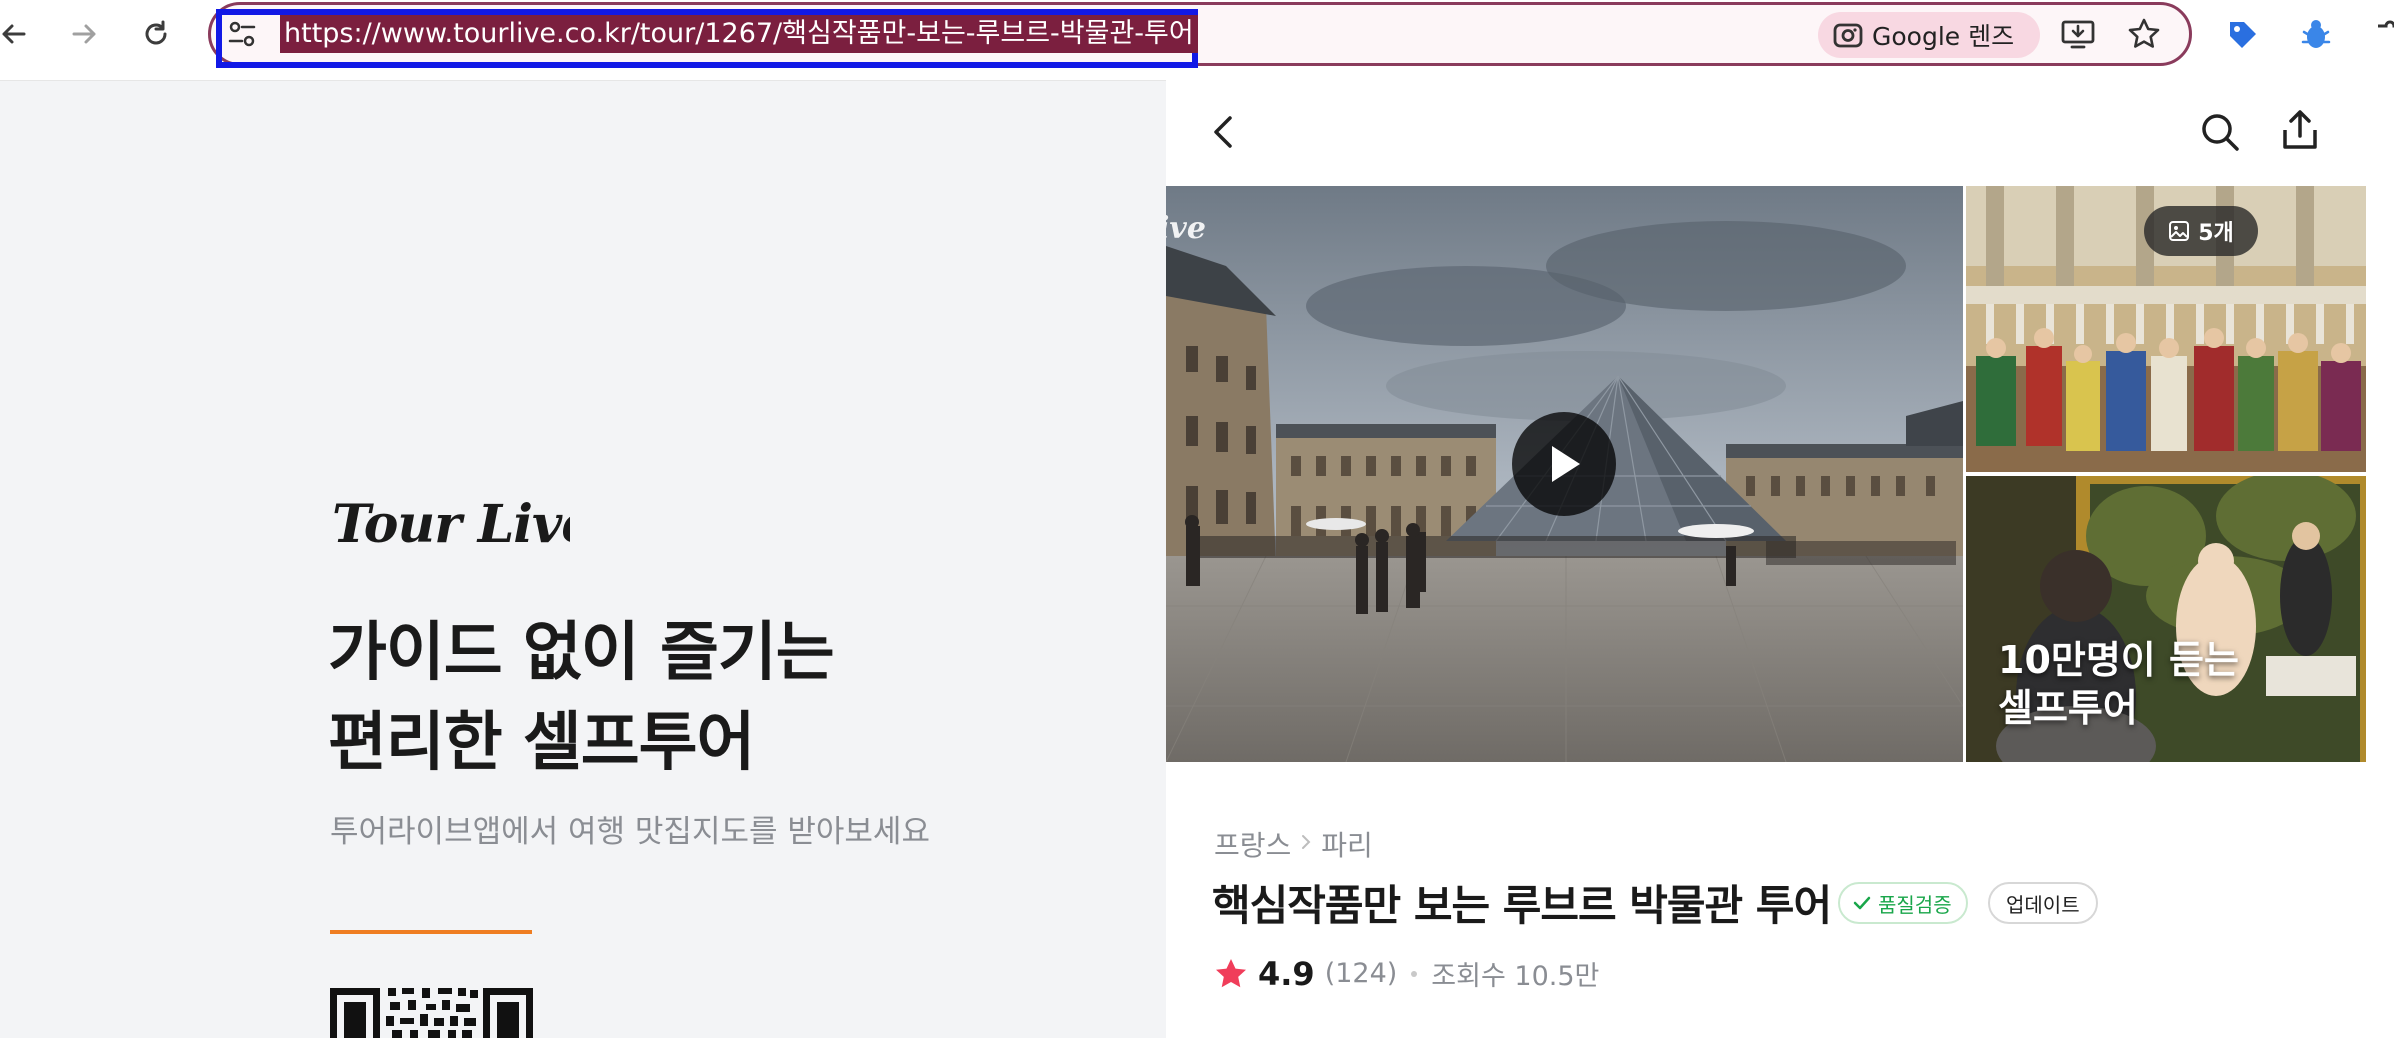 Image resolution: width=2394 pixels, height=1038 pixels. Describe the element at coordinates (2242, 34) in the screenshot. I see `extension-tag-icon` at that location.